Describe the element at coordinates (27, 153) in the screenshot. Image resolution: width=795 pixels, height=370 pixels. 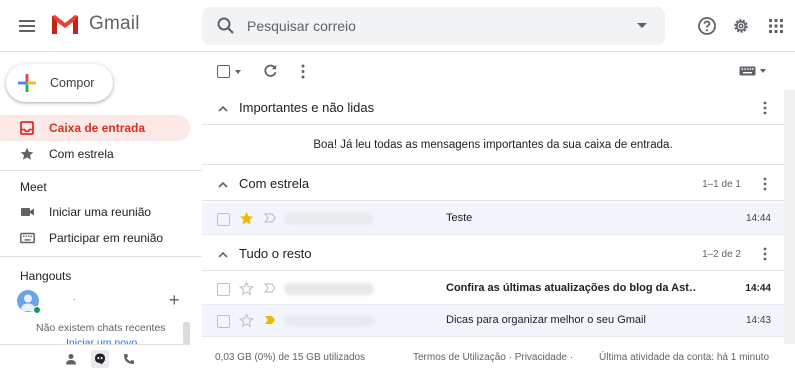
I see `star-icon` at that location.